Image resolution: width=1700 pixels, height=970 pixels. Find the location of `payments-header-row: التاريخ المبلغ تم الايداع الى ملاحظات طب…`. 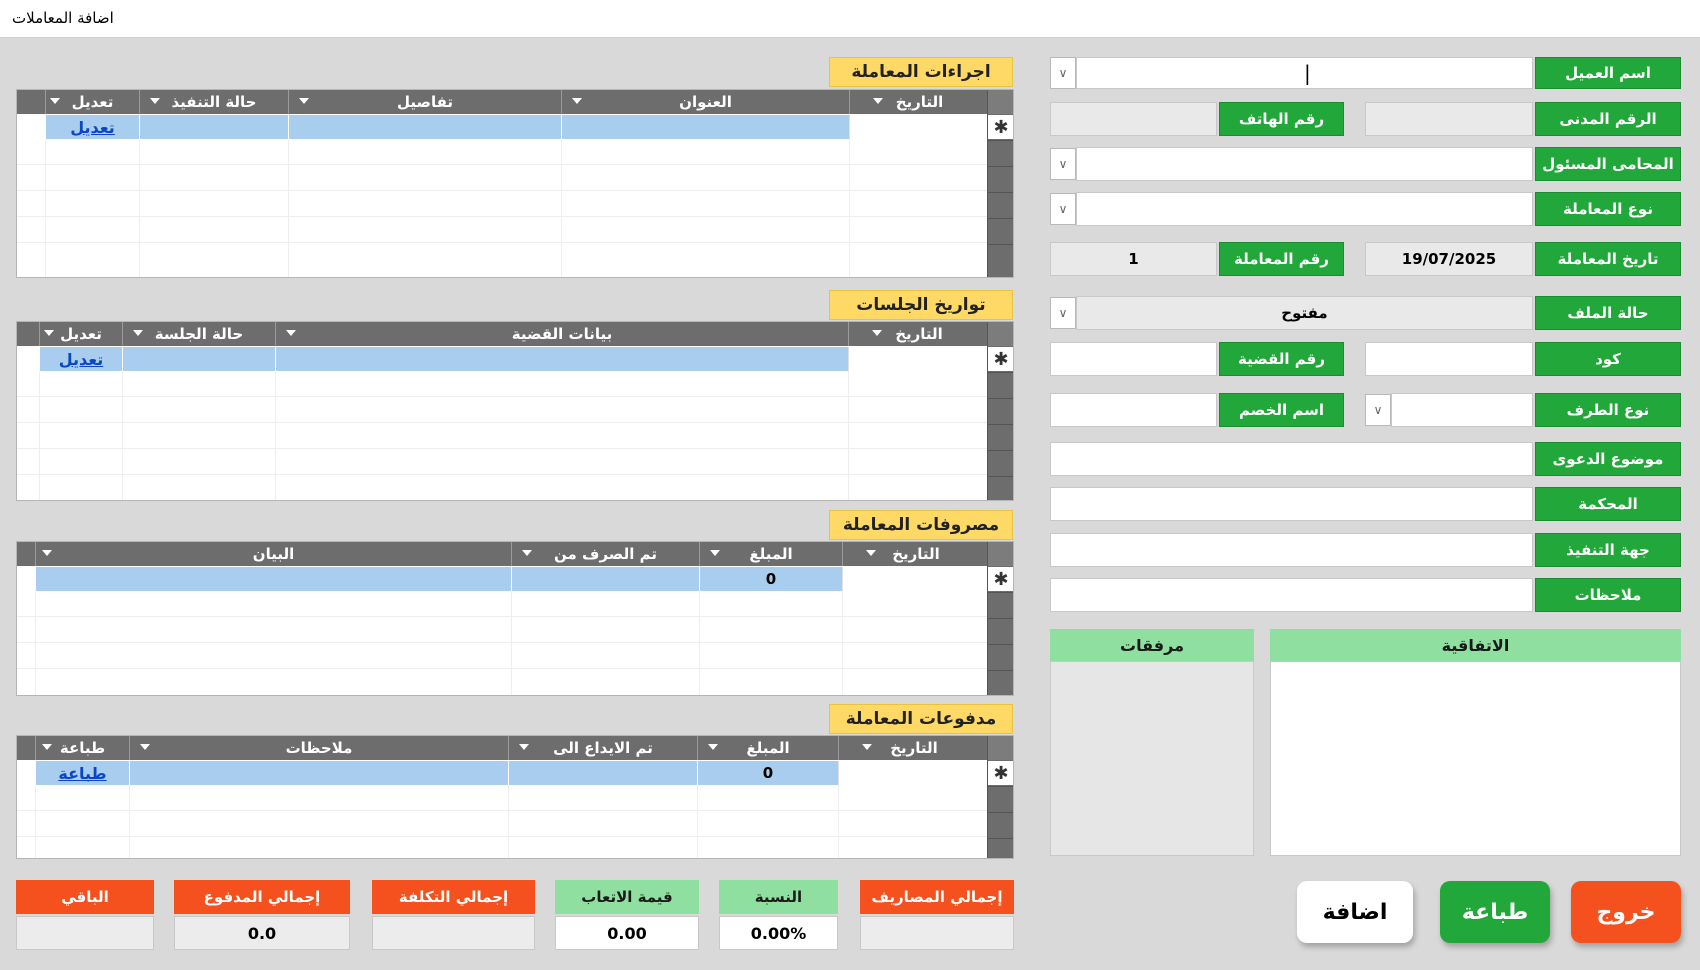

payments-header-row: التاريخ المبلغ تم الايداع الى ملاحظات طب… is located at coordinates (503, 748).